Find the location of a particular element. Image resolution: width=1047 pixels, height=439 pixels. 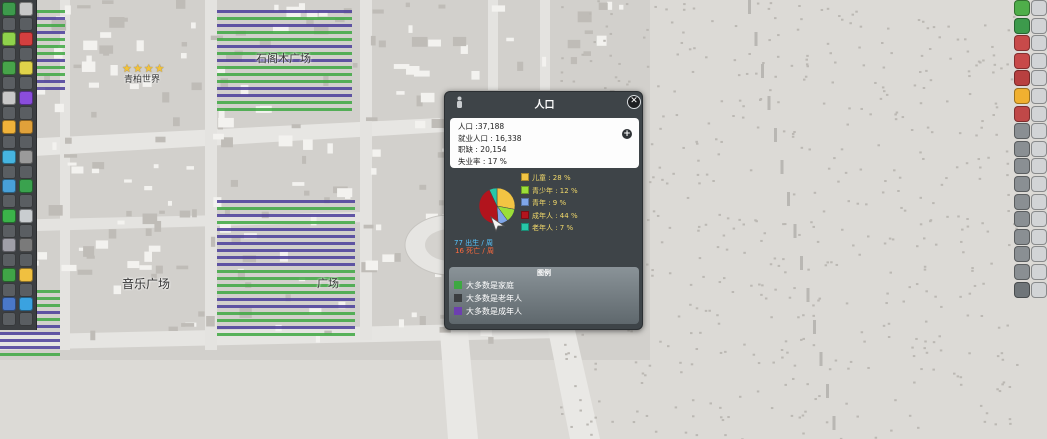

bus-icon is located at coordinates (1022, 43).